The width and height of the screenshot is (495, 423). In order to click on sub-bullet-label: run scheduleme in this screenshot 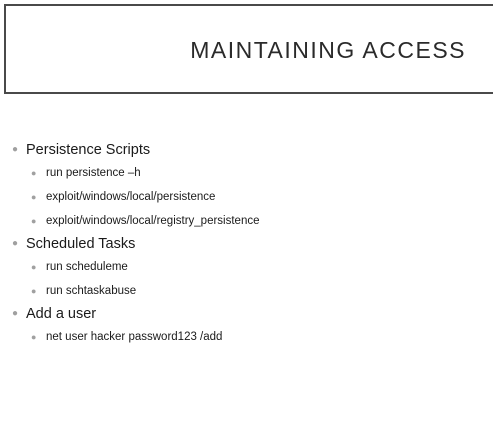, I will do `click(87, 267)`.